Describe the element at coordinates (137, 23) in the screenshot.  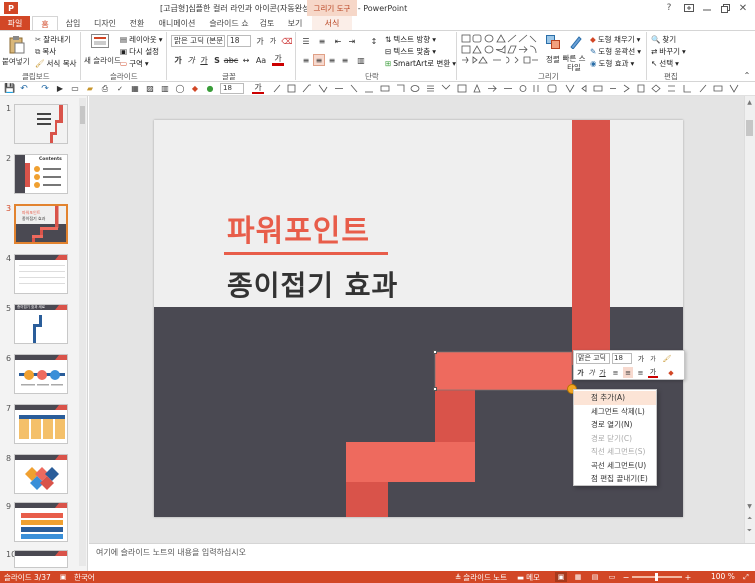
I see `tab-transitions: 전환` at that location.